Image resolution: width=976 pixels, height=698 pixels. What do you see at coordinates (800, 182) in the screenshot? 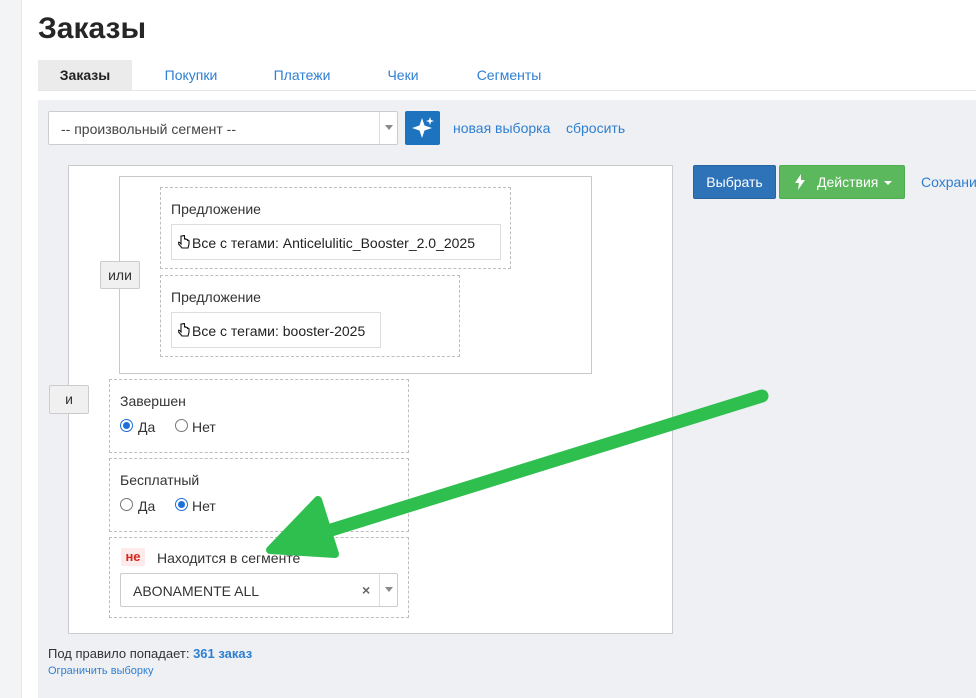
I see `lightning-icon` at bounding box center [800, 182].